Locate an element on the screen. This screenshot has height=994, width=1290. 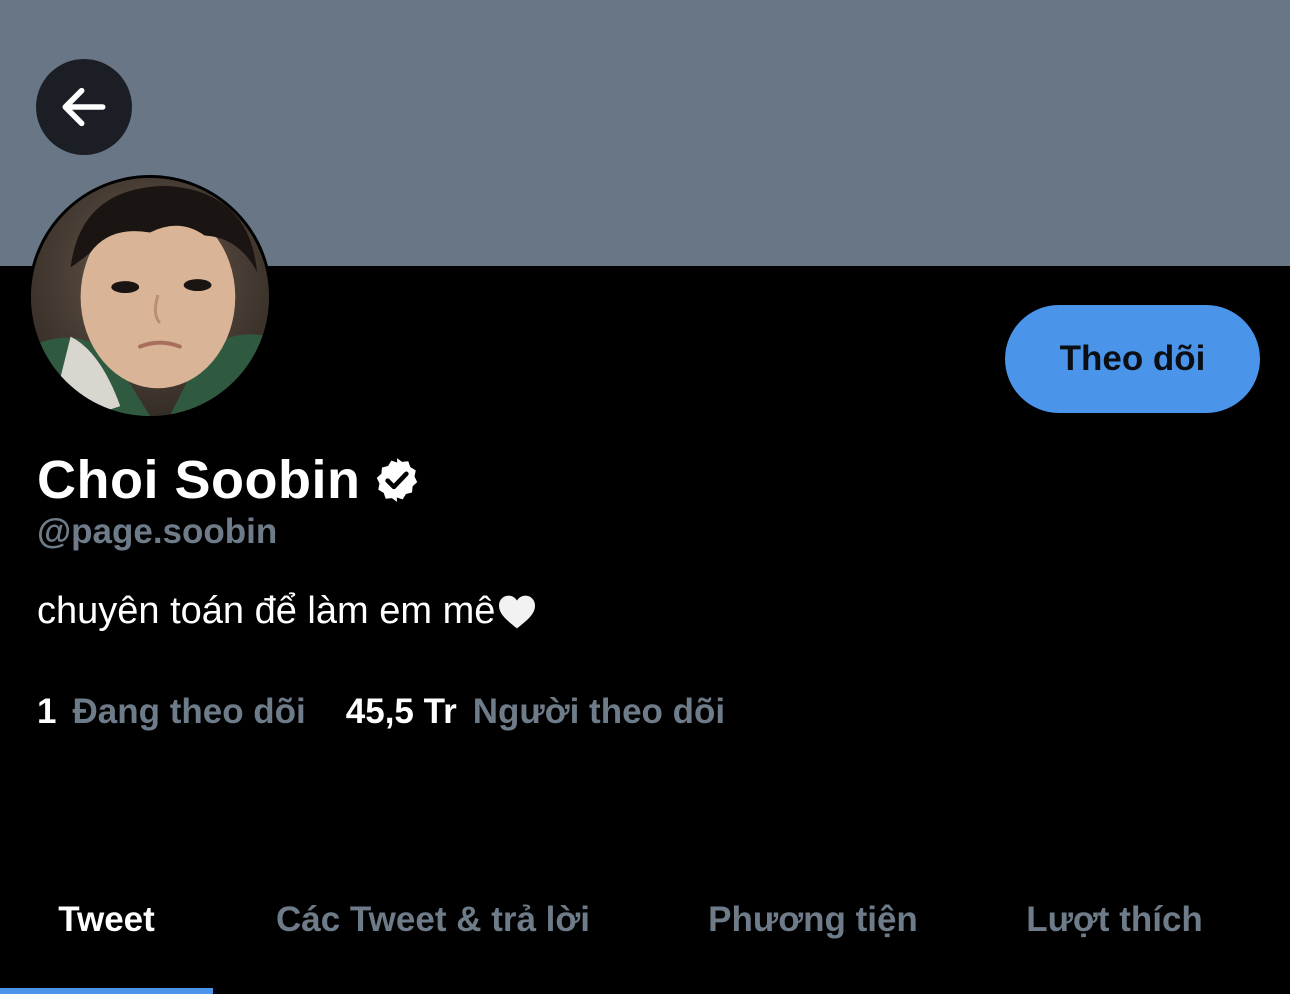
arrow-left-icon is located at coordinates (84, 107).